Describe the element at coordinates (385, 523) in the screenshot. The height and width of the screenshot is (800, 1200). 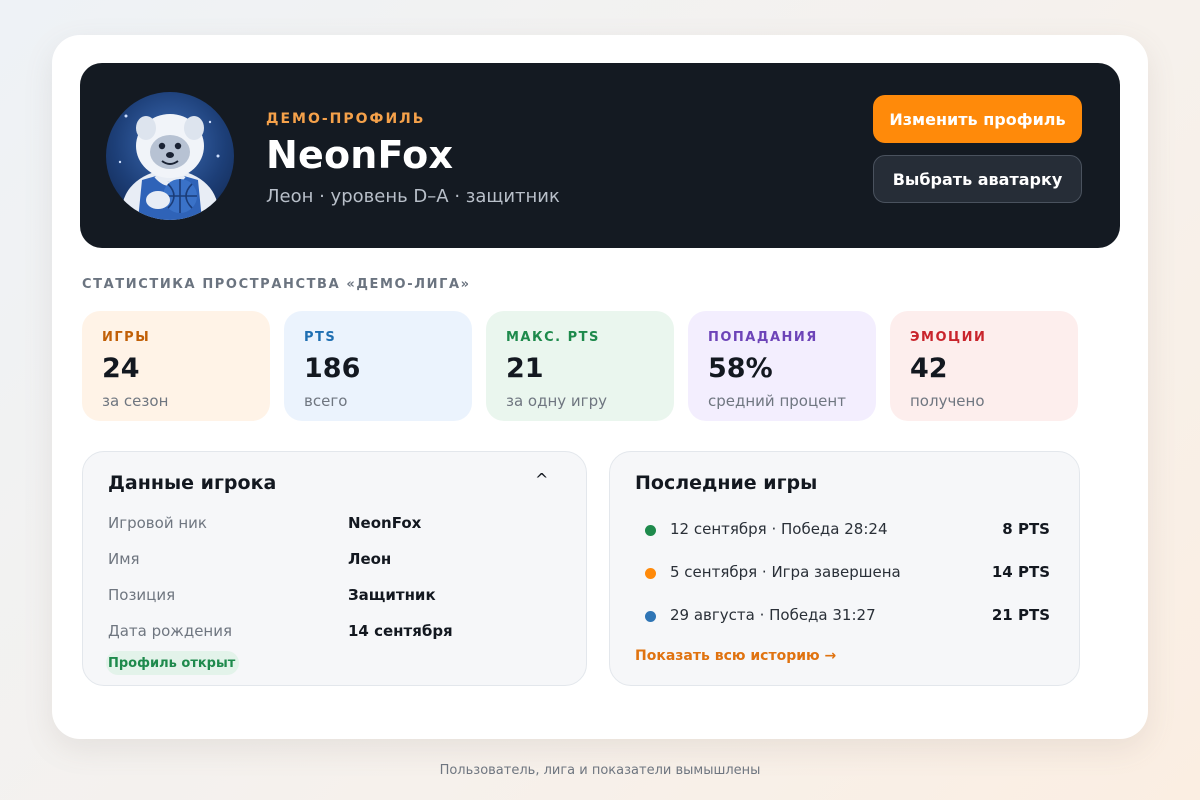
I see `player-row-value: NeonFox` at that location.